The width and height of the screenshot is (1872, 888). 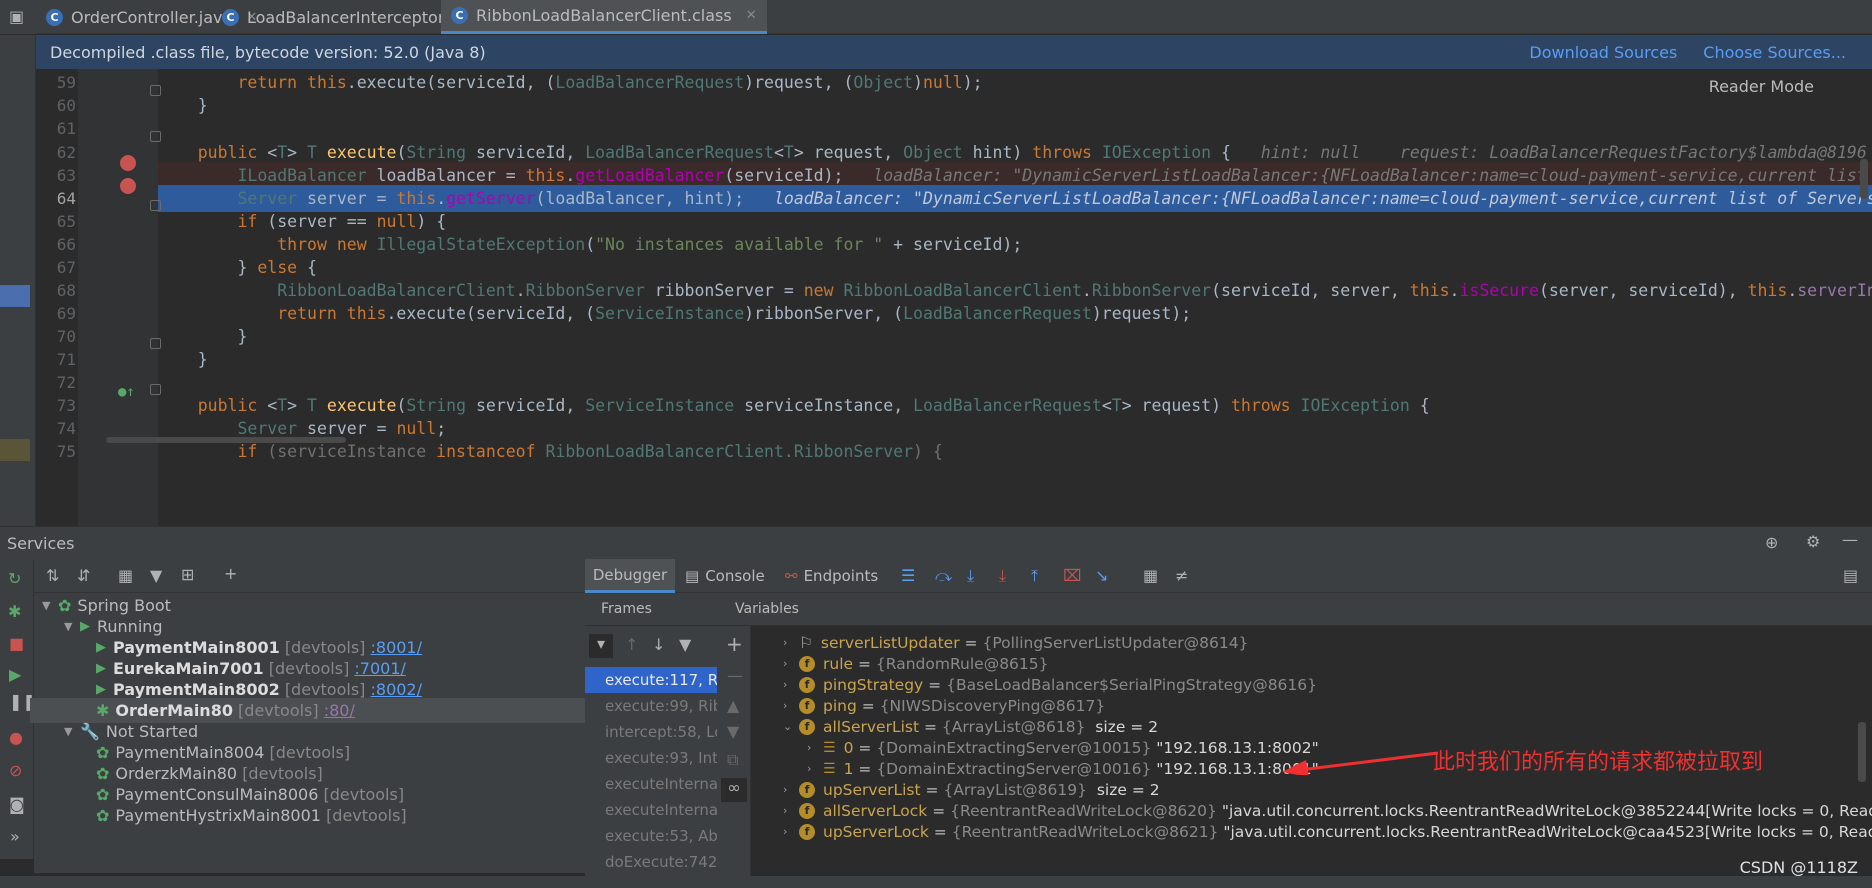 I want to click on bottom-tool-bar, so click(x=936, y=882).